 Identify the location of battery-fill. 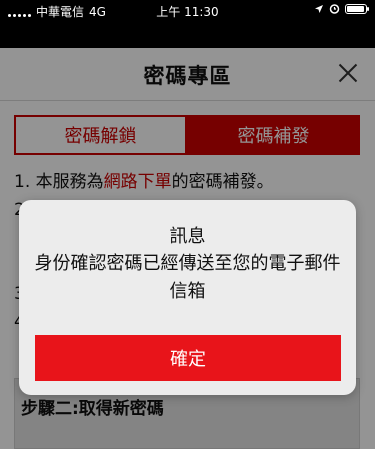
(355, 8).